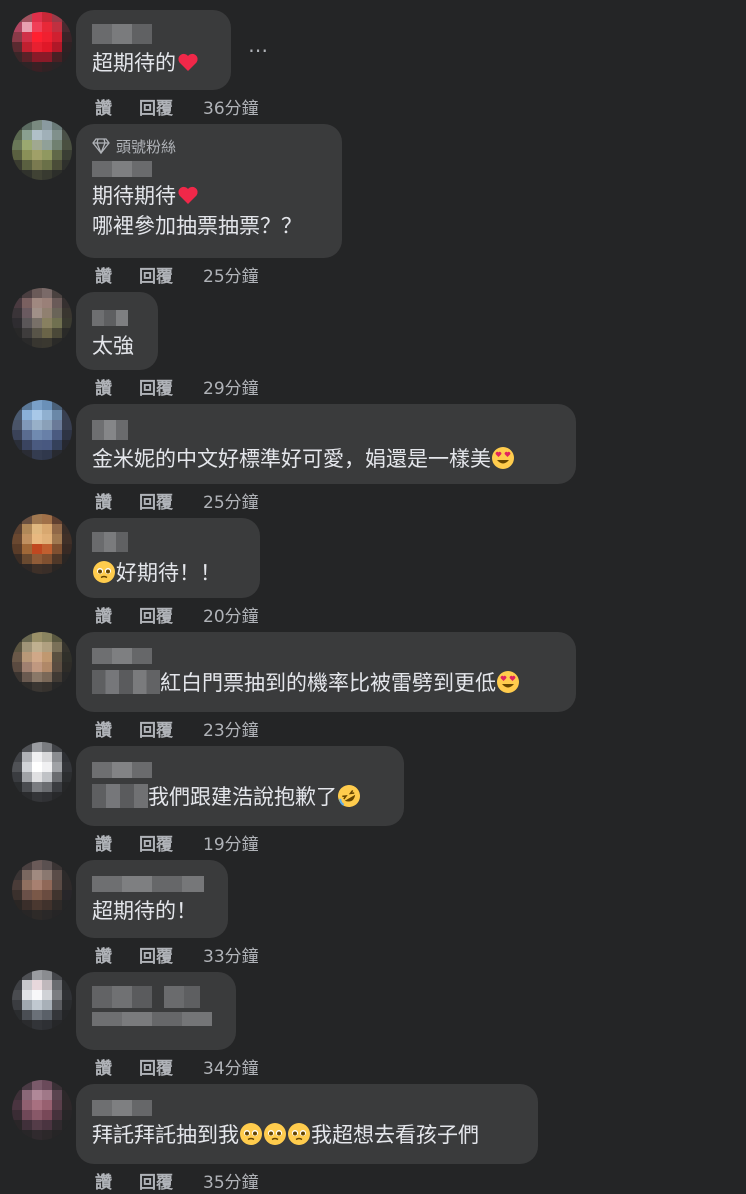  I want to click on comment-bubble: 超期待的！, so click(152, 899).